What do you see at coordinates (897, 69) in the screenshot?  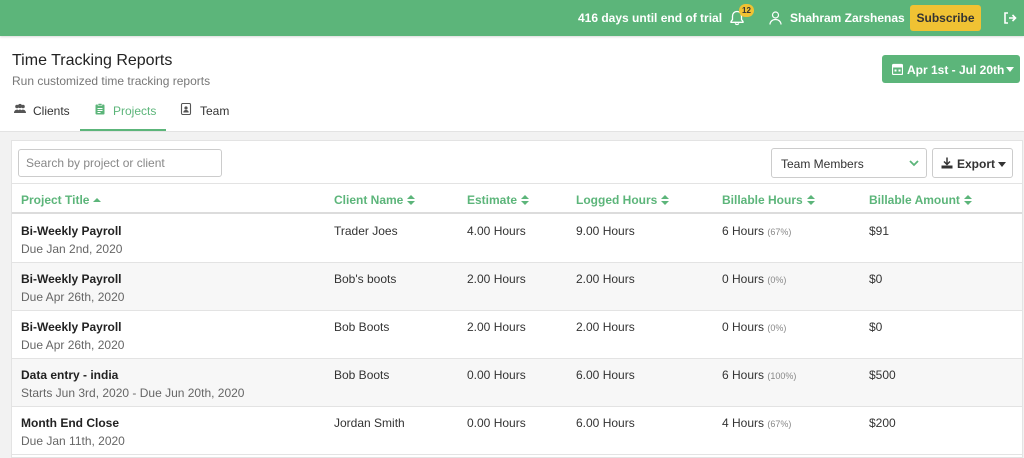 I see `calendar-icon` at bounding box center [897, 69].